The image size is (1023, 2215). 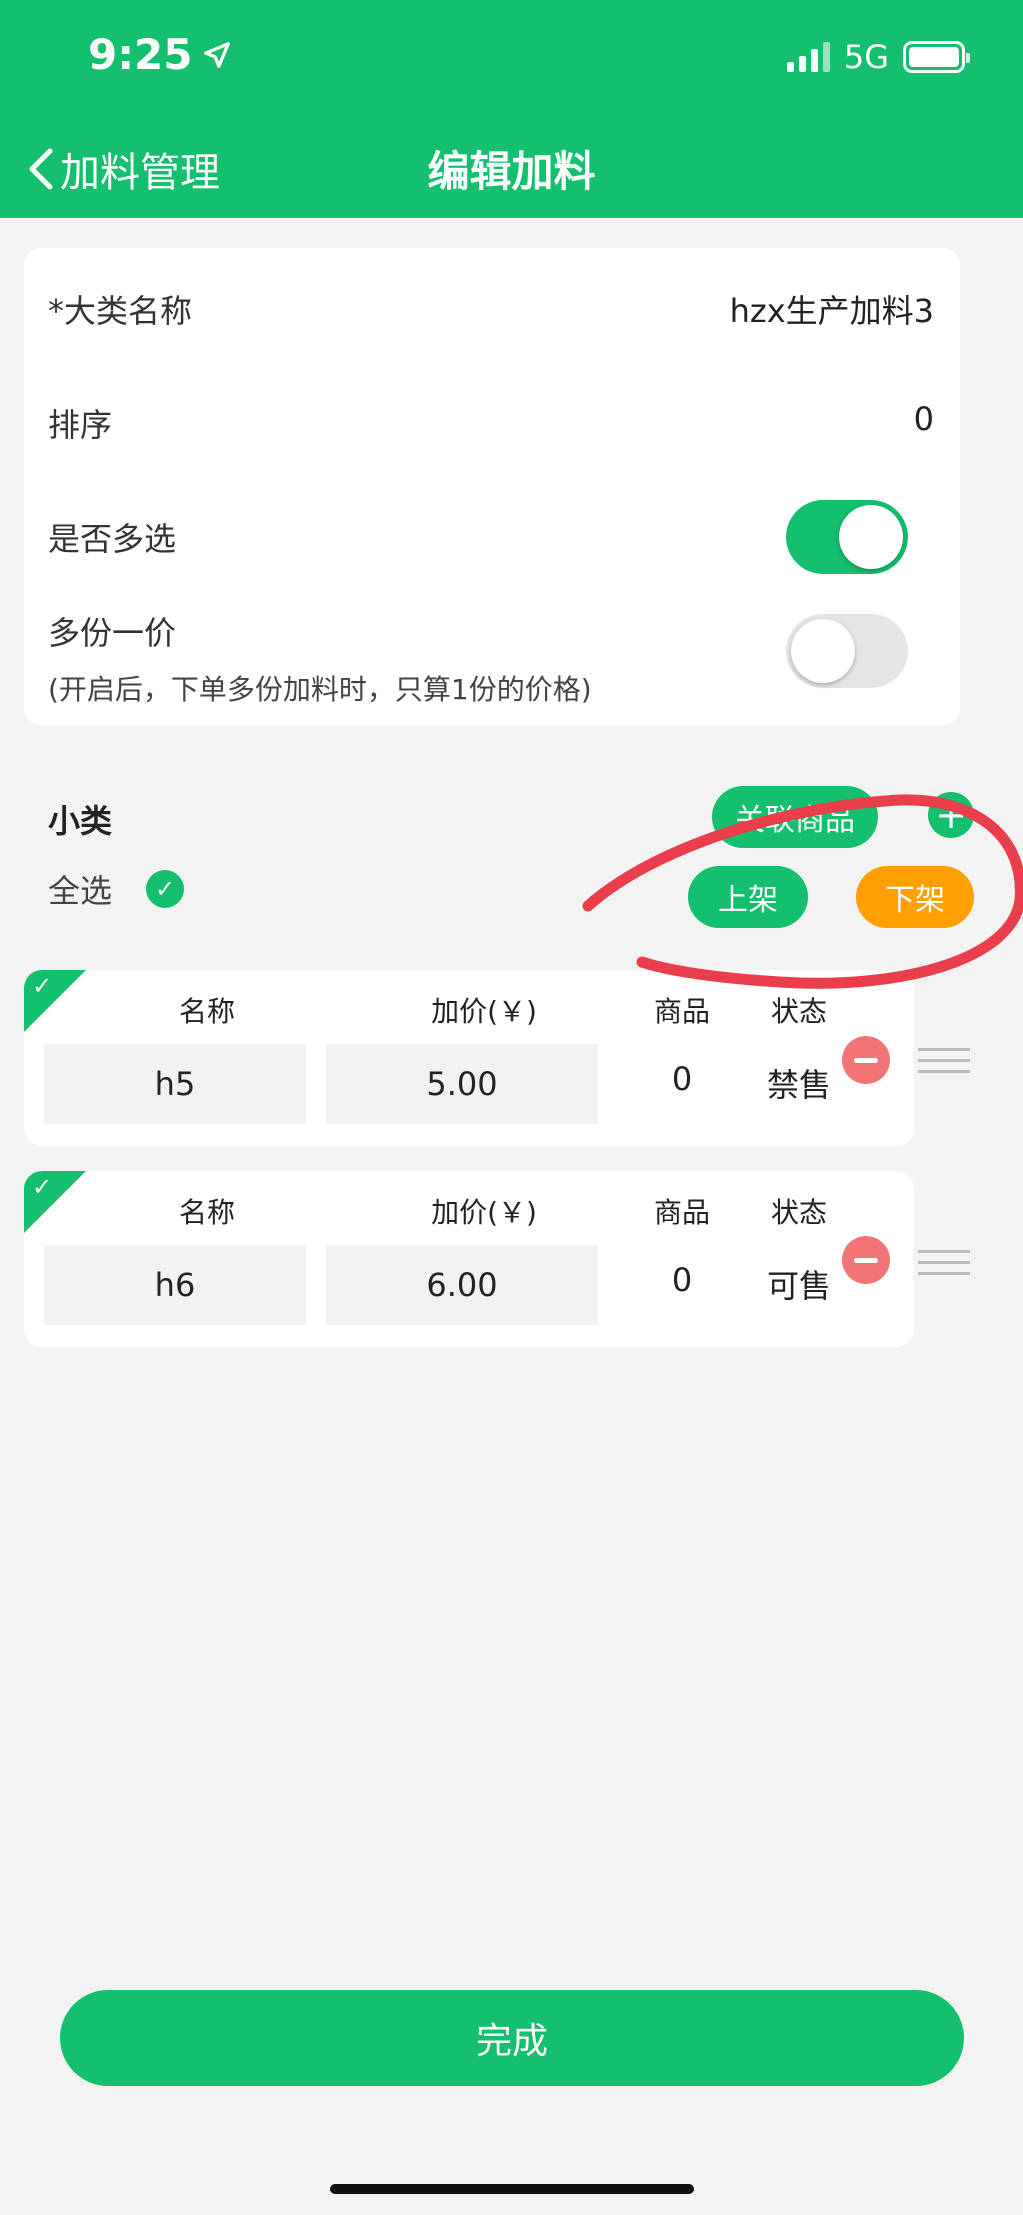 I want to click on category-name-label: *大类名称, so click(x=120, y=311).